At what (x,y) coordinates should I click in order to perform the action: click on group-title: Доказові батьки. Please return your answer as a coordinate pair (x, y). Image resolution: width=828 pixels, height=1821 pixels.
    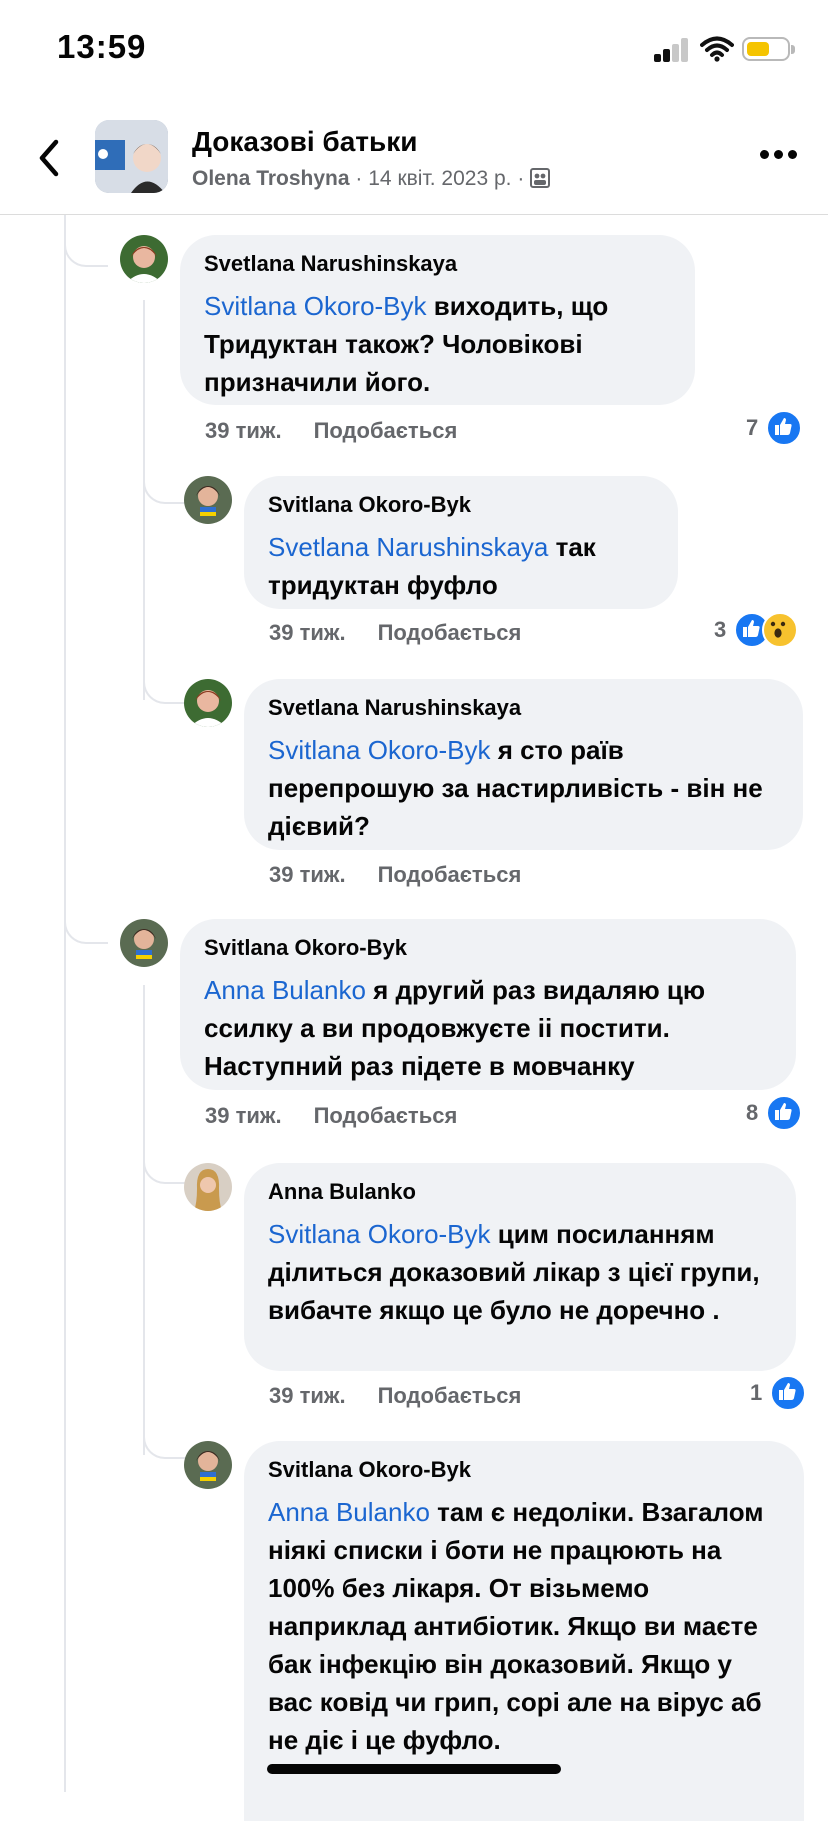
    Looking at the image, I should click on (304, 142).